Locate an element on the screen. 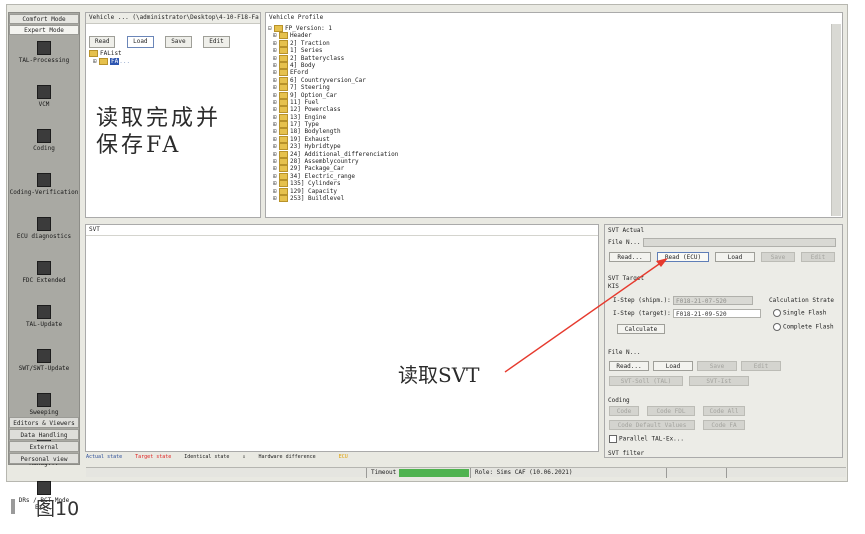 Image resolution: width=865 pixels, height=534 pixels. annotation-arrow is located at coordinates (586, 315).